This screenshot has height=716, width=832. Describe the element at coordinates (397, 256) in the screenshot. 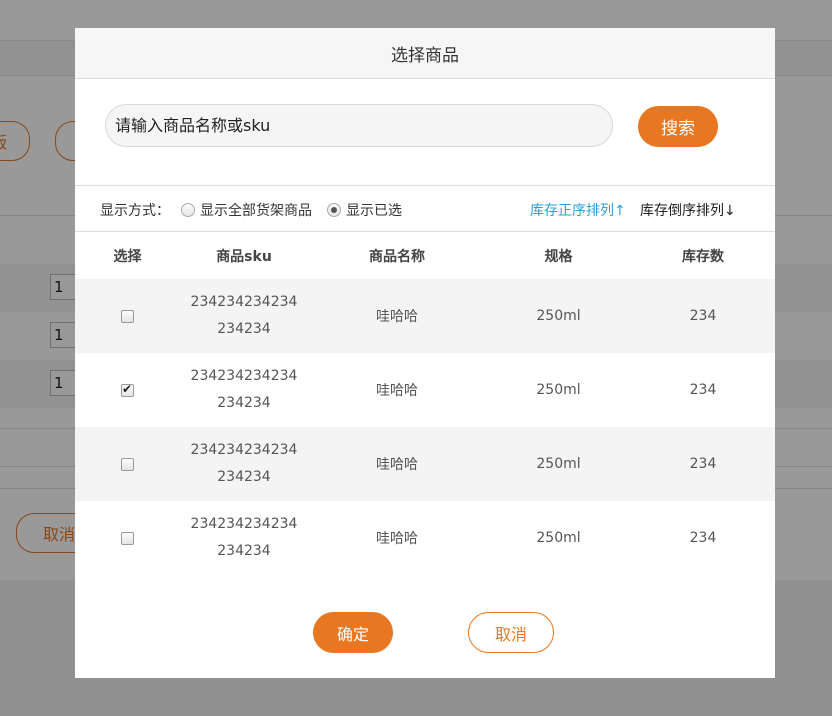

I see `column-header-name: 商品名称` at that location.